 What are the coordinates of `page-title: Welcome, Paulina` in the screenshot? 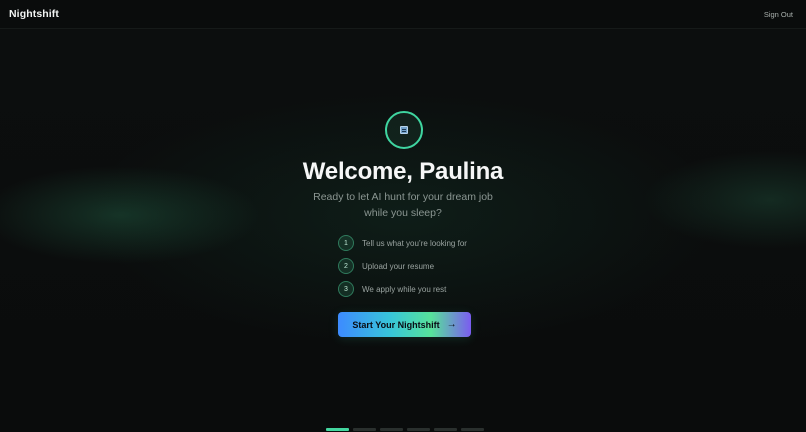 It's located at (403, 171).